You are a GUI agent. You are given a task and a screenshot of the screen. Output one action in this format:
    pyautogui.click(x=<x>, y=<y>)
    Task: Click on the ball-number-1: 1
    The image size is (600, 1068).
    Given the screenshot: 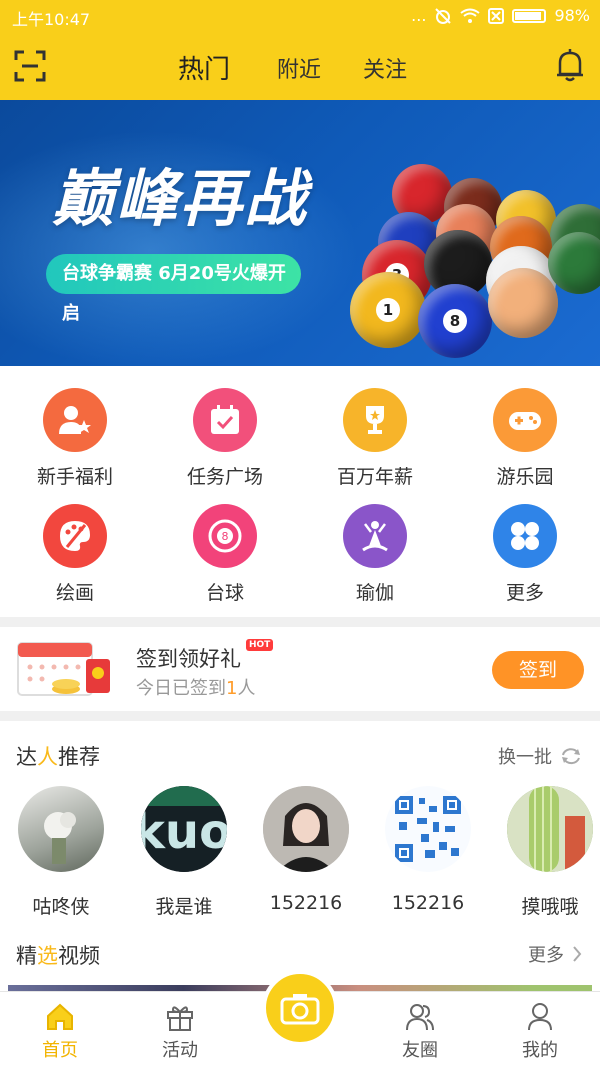 What is the action you would take?
    pyautogui.click(x=388, y=310)
    